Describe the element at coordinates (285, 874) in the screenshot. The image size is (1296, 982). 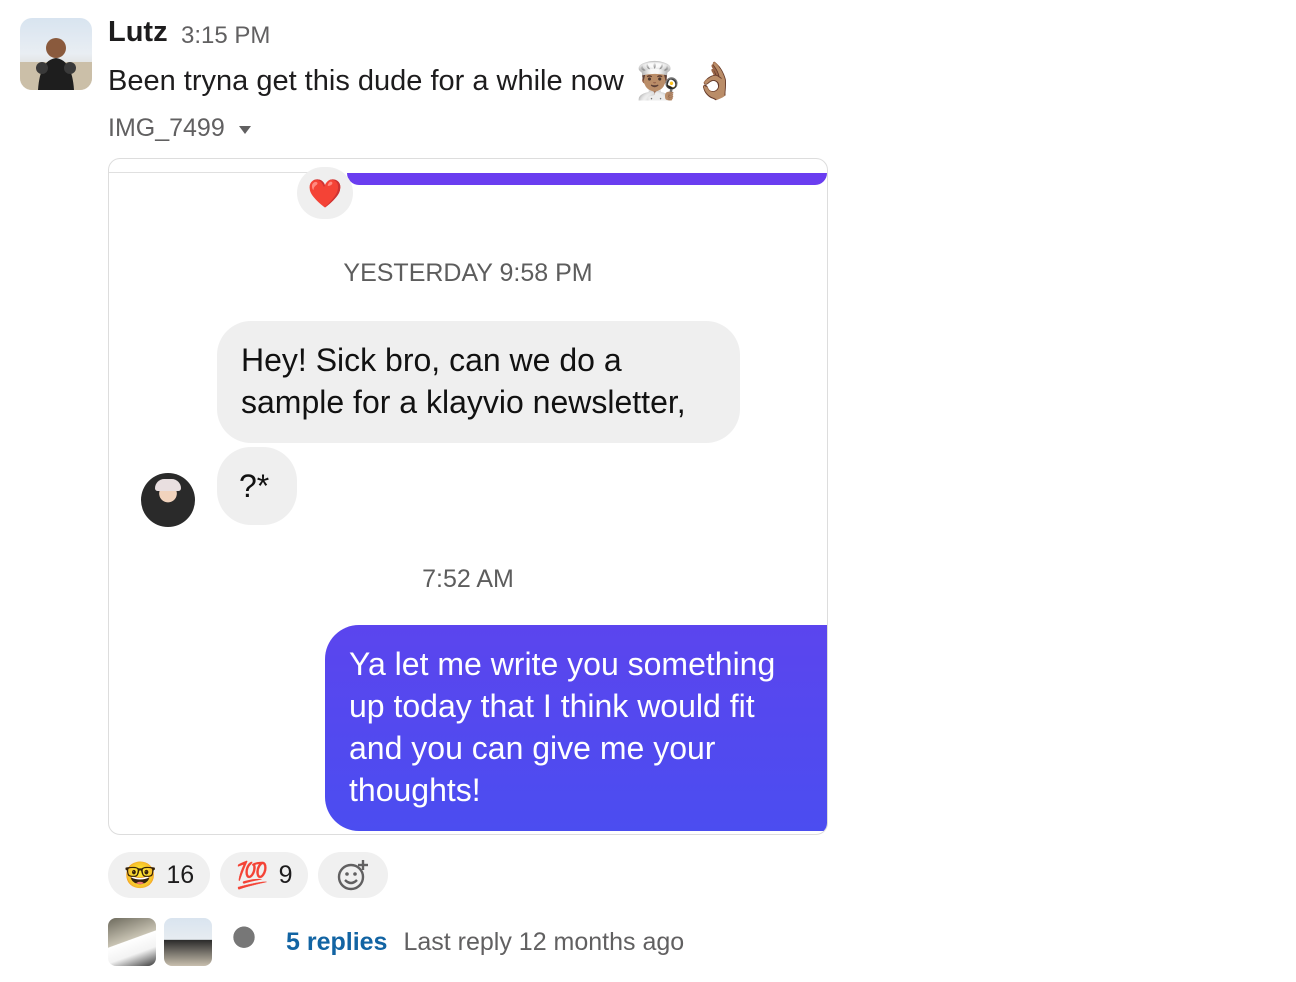
I see `reaction-count: 9` at that location.